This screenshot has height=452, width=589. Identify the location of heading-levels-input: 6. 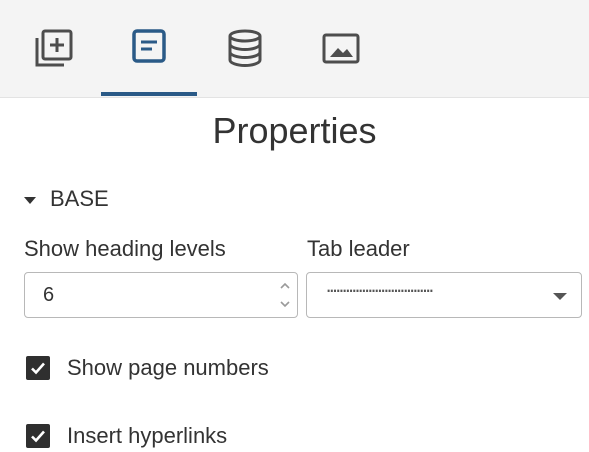
(161, 295).